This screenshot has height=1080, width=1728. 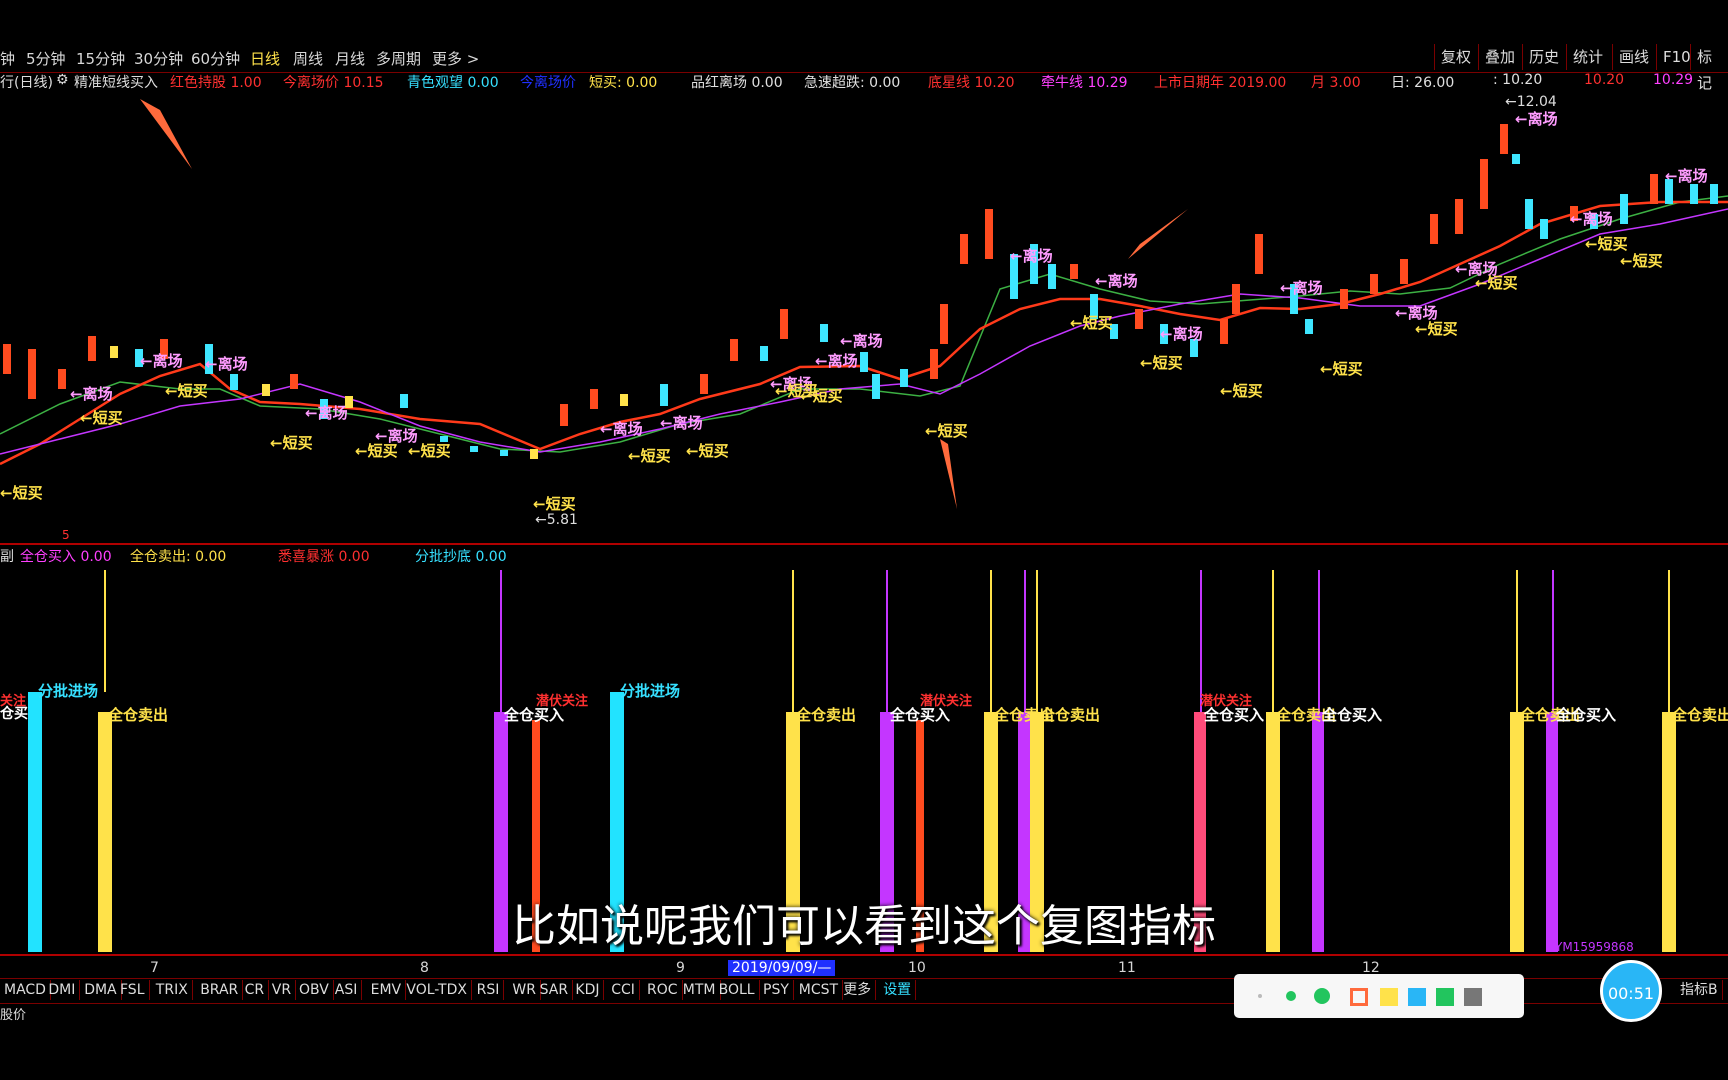 I want to click on status-label: 股价, so click(x=13, y=1015).